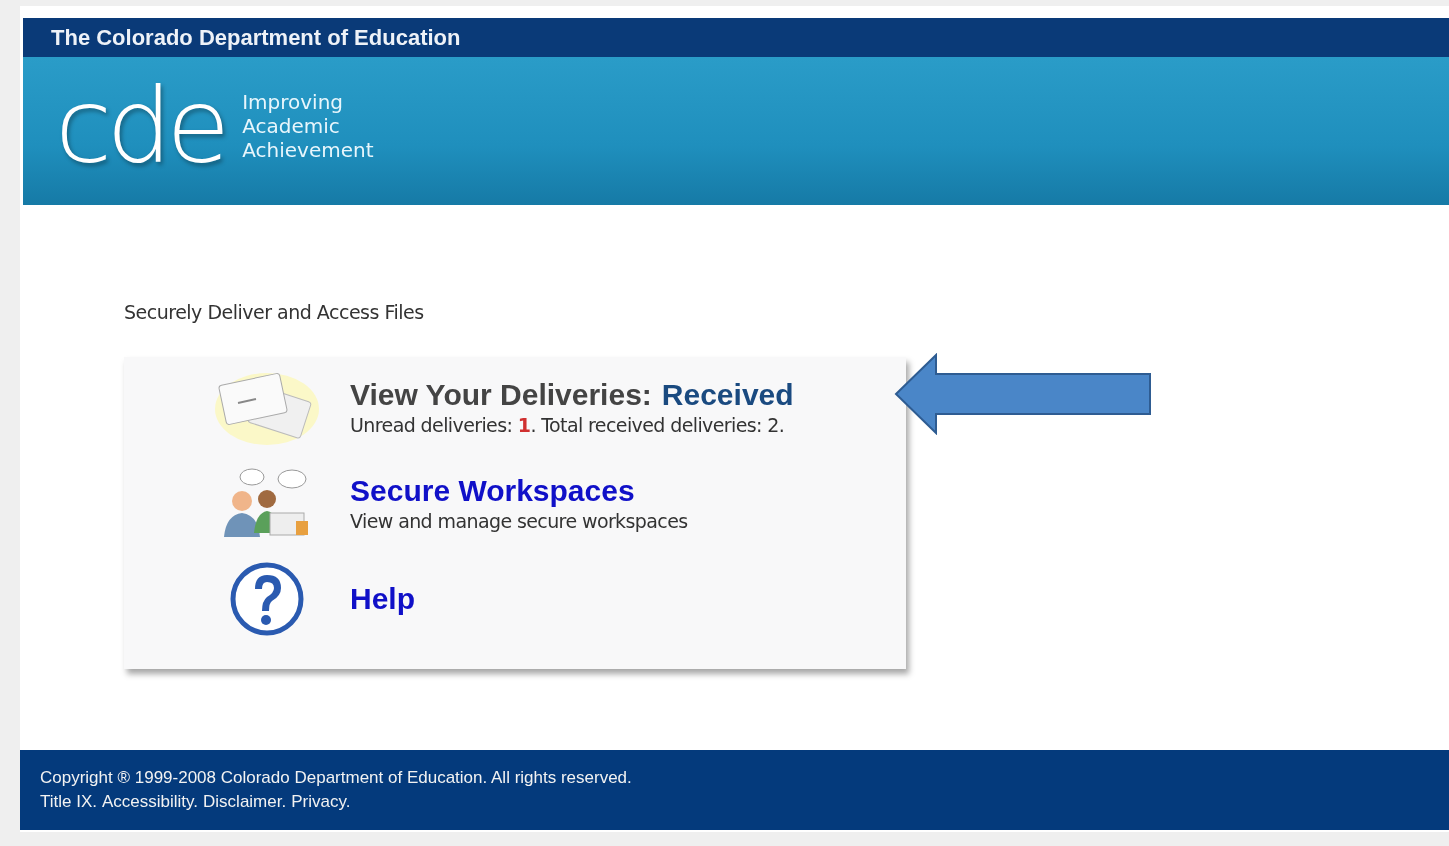 The image size is (1449, 846). I want to click on intro-text: Securely Deliver and Access Files, so click(274, 312).